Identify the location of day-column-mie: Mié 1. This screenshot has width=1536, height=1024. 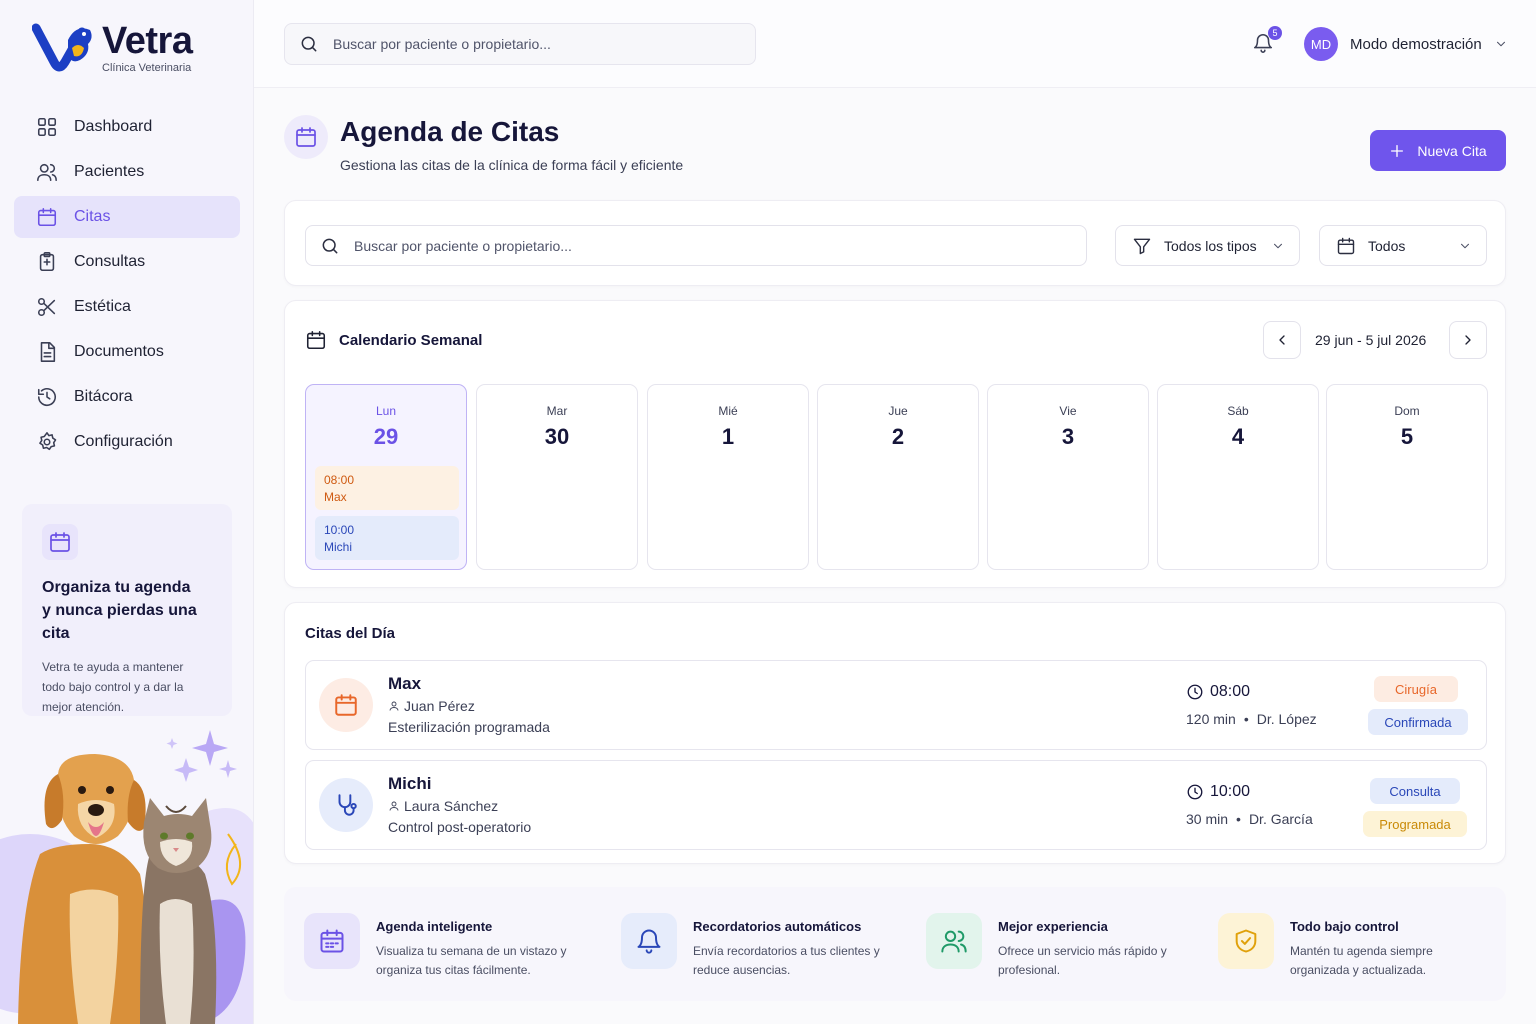
(728, 477).